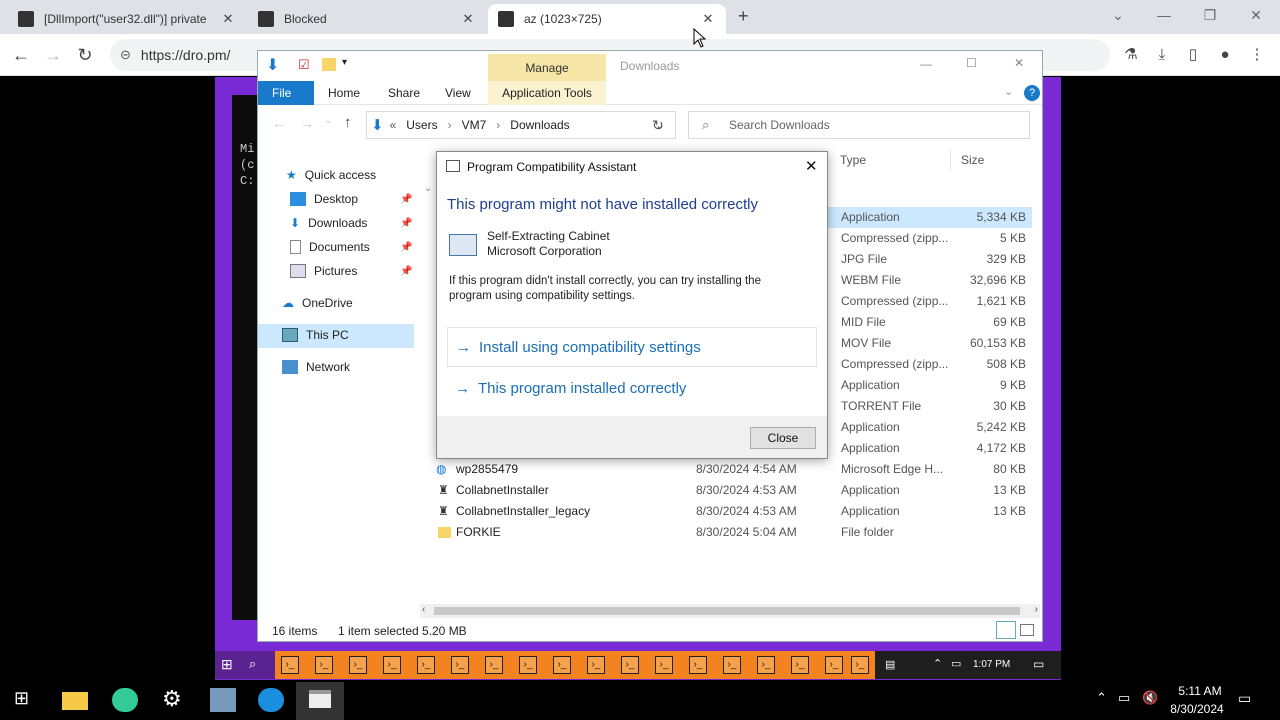 This screenshot has height=720, width=1280. I want to click on reload-icon: ↻, so click(85, 55).